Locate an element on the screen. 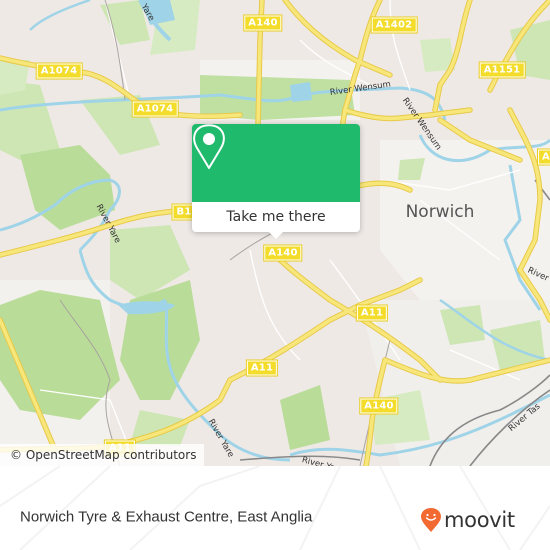  road-label-a: A is located at coordinates (544, 157).